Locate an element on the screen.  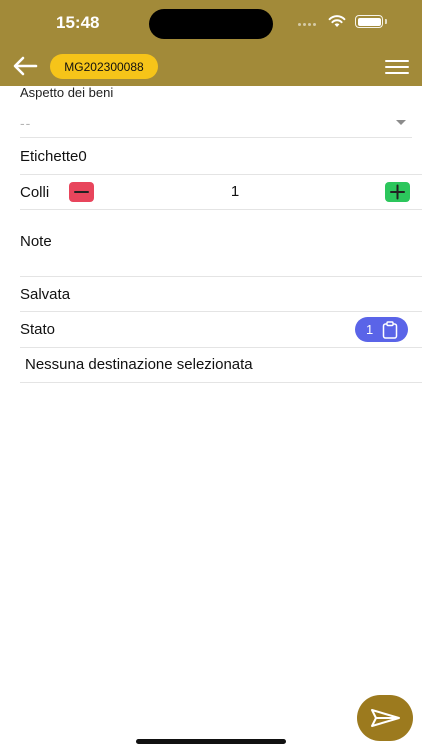
minus-icon is located at coordinates (81, 192).